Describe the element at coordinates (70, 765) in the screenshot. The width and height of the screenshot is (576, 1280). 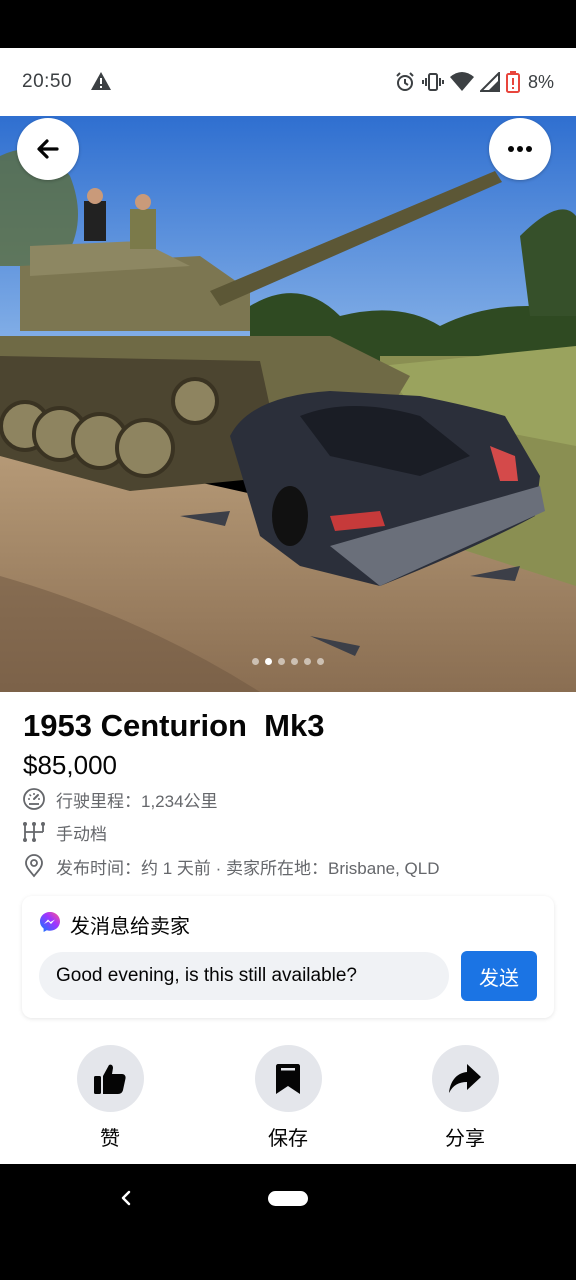
I see `listing-price: $85,000` at that location.